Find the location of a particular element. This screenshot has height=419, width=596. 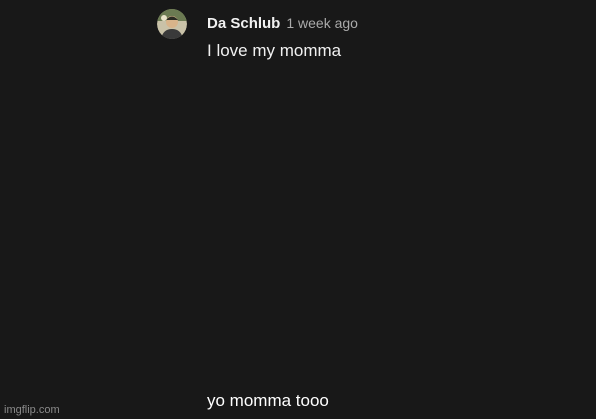

comment-meta: Da Schlub 1 week ago is located at coordinates (282, 23).